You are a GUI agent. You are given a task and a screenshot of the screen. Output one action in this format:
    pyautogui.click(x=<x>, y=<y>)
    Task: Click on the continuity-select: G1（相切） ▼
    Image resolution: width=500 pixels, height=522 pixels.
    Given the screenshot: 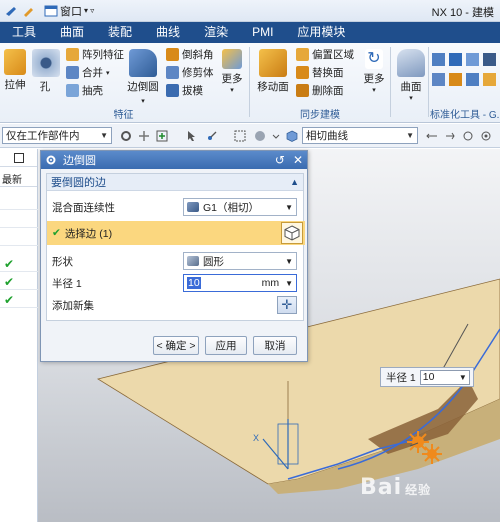 What is the action you would take?
    pyautogui.click(x=240, y=207)
    